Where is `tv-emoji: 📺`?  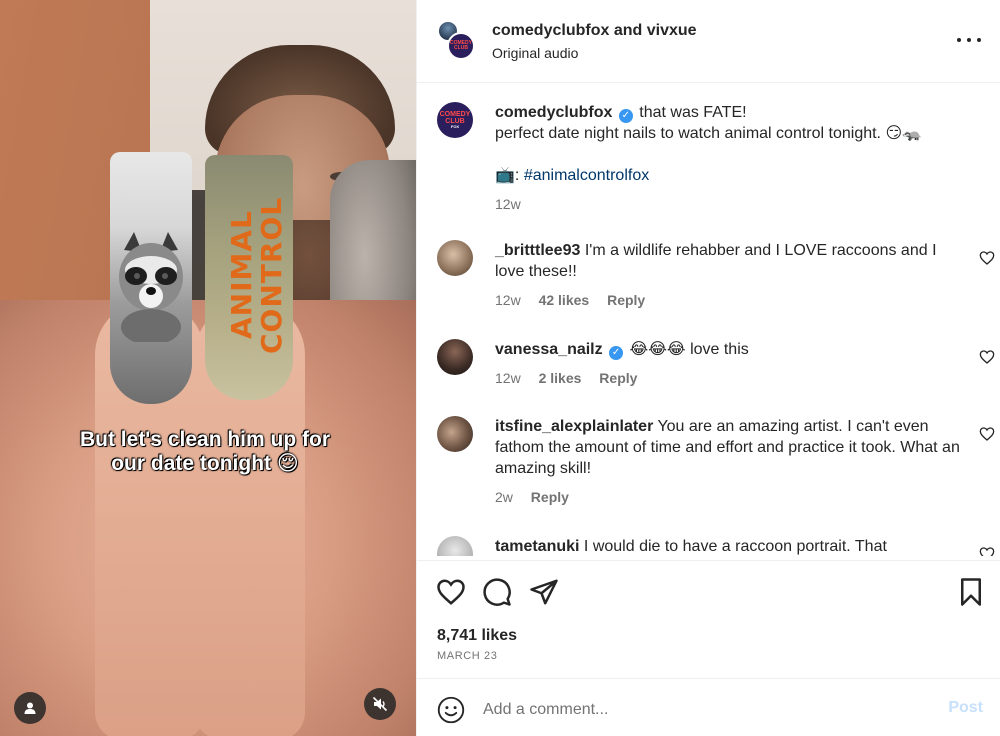
tv-emoji: 📺 is located at coordinates (505, 175).